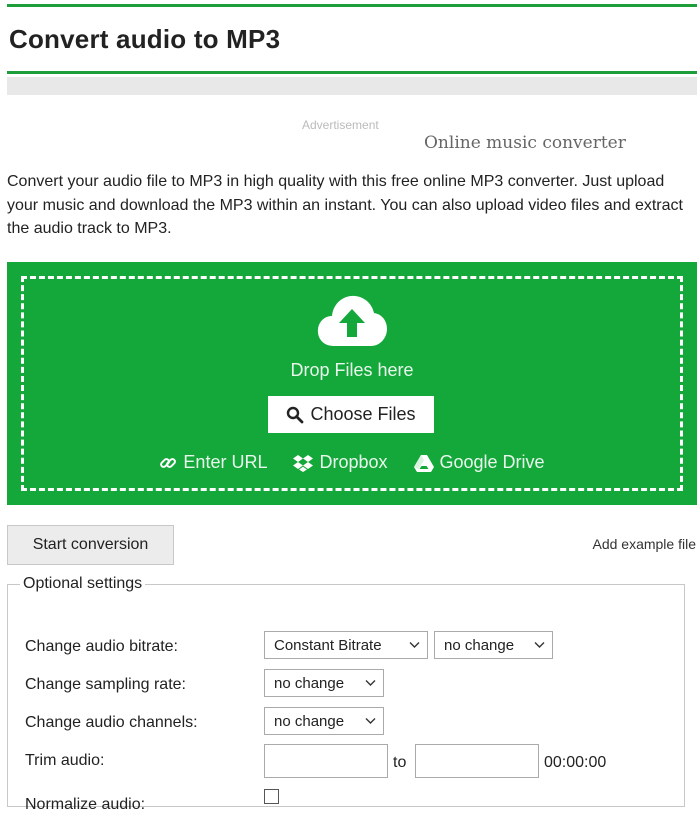 Image resolution: width=700 pixels, height=820 pixels. I want to click on enter-url-link: Enter URL, so click(213, 462).